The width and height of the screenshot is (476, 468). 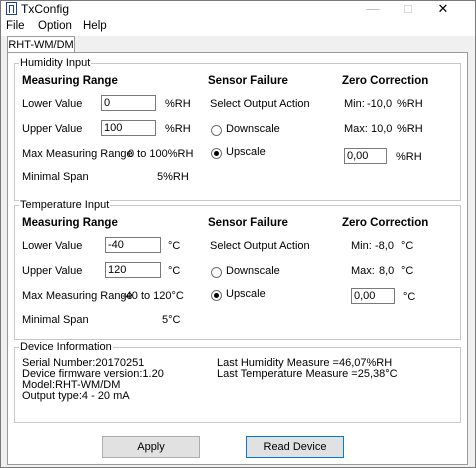 I want to click on group-title: Device Information, so click(x=66, y=347).